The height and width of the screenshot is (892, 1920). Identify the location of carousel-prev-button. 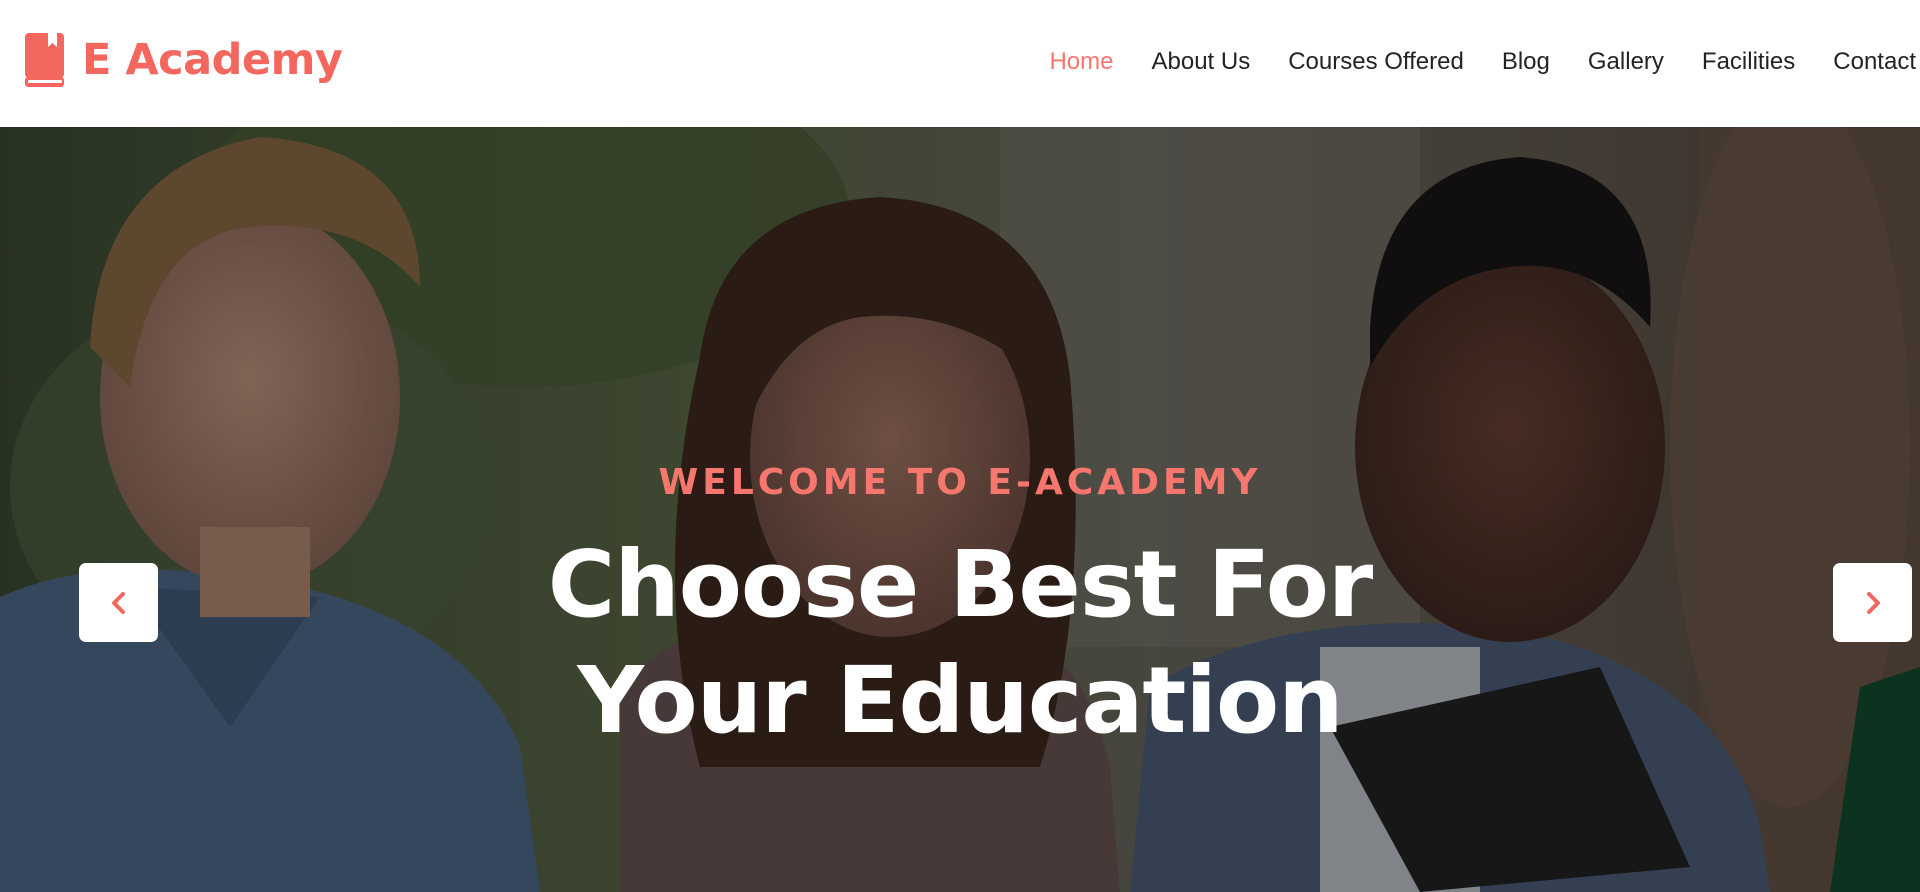
(118, 602).